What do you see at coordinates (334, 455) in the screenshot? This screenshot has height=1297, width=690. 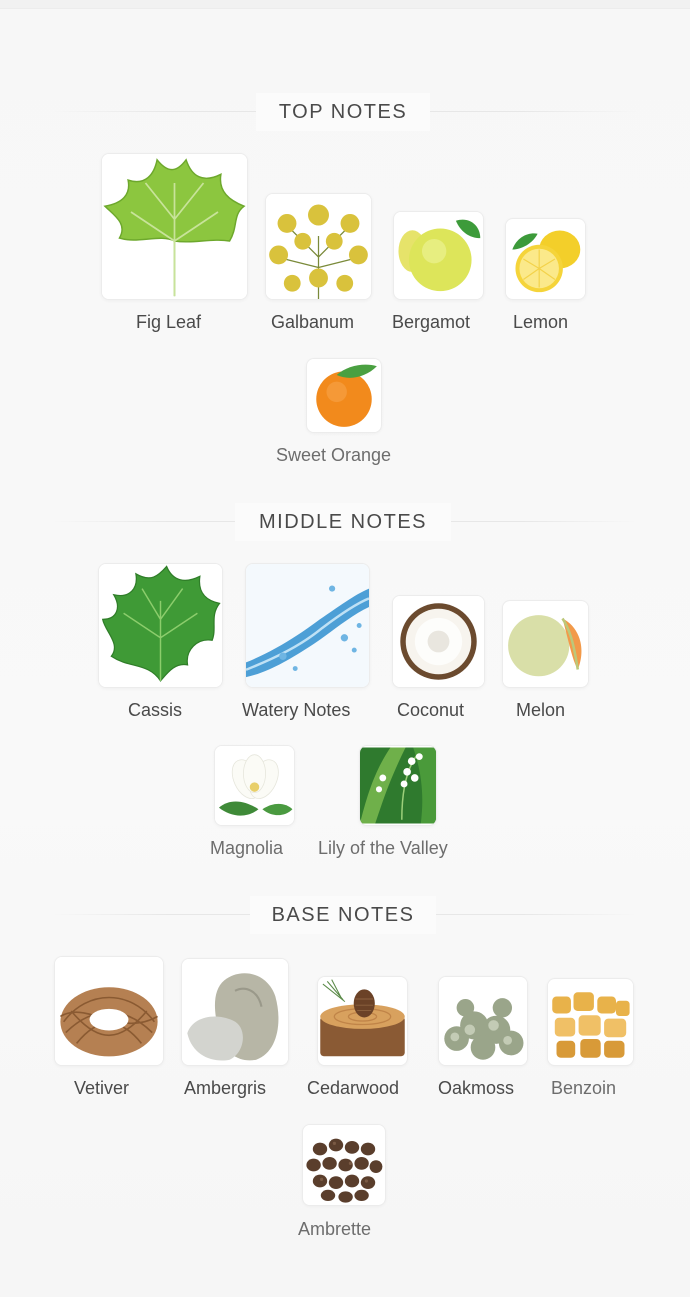 I see `note-label: Sweet Orange` at bounding box center [334, 455].